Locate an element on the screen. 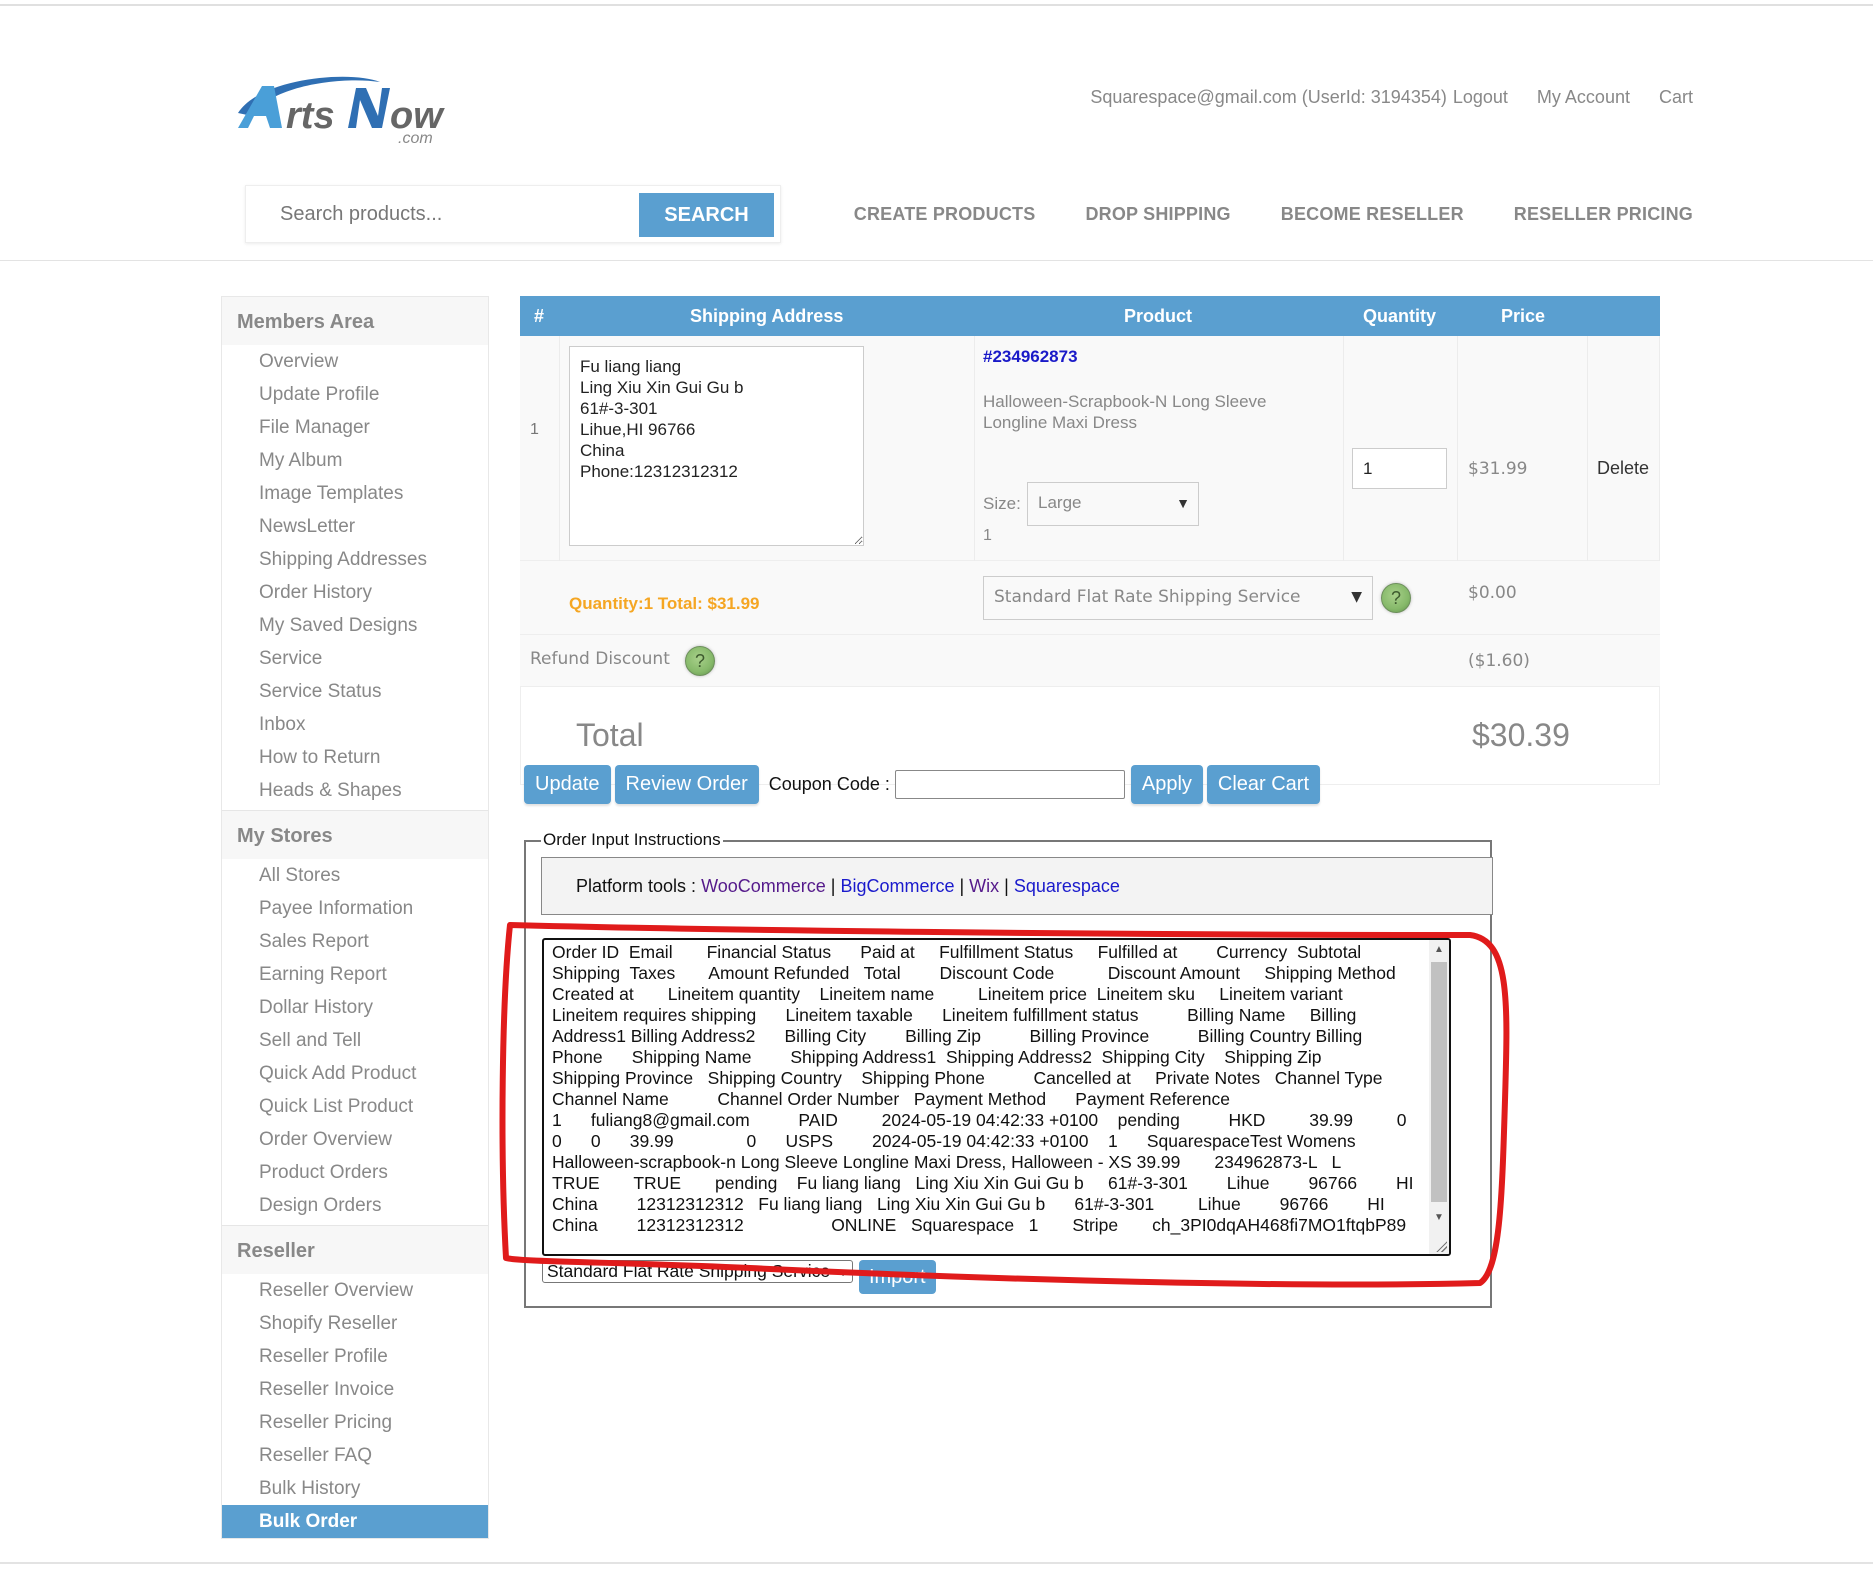 The width and height of the screenshot is (1873, 1573). resize-grip-icon is located at coordinates (1441, 1246).